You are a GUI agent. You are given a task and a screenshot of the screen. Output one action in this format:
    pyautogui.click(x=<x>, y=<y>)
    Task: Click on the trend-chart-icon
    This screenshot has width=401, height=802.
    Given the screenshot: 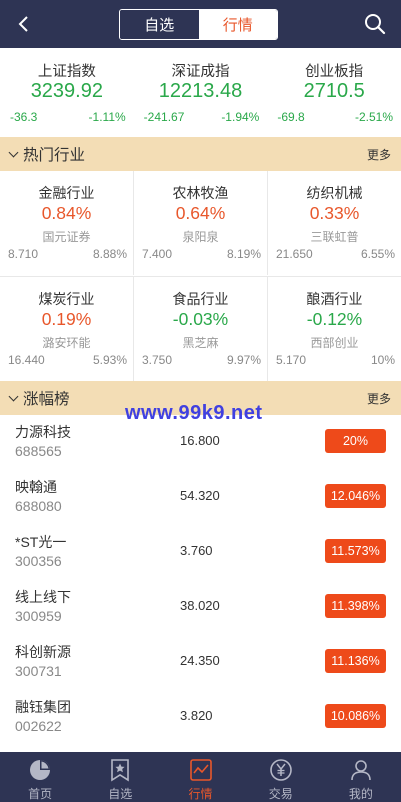 What is the action you would take?
    pyautogui.click(x=201, y=770)
    